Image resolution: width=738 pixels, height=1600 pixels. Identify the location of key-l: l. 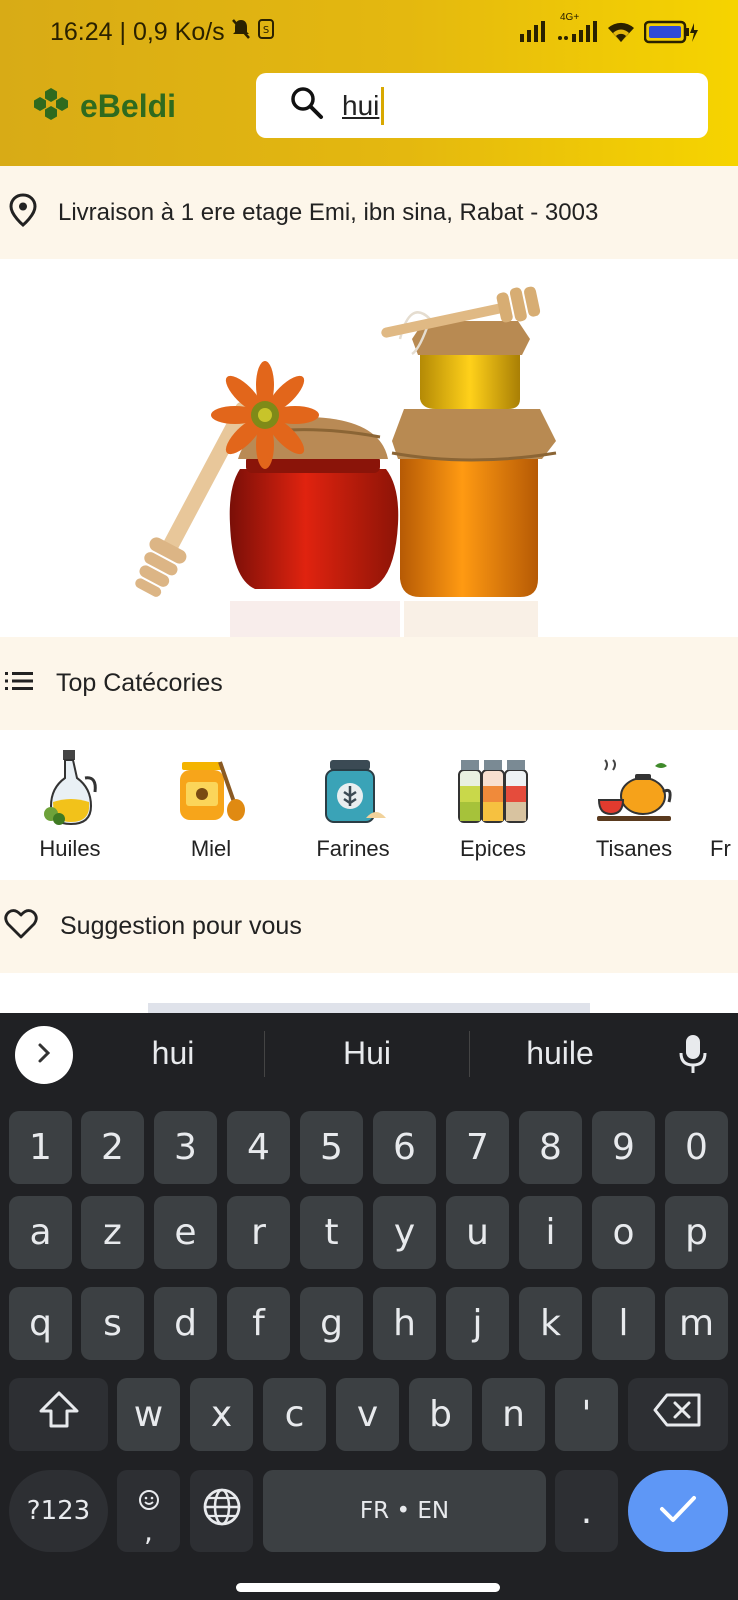
(623, 1323).